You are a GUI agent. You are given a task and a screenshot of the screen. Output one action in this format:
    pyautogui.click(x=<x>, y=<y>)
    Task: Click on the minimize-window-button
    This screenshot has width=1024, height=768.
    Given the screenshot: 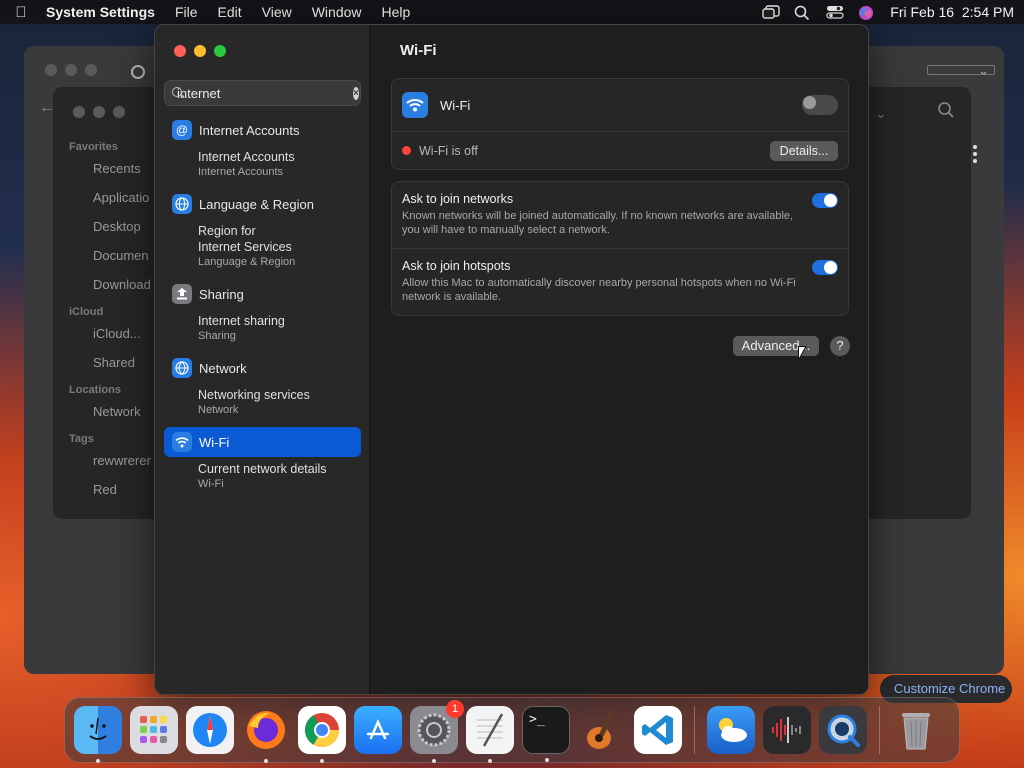 What is the action you would take?
    pyautogui.click(x=200, y=51)
    